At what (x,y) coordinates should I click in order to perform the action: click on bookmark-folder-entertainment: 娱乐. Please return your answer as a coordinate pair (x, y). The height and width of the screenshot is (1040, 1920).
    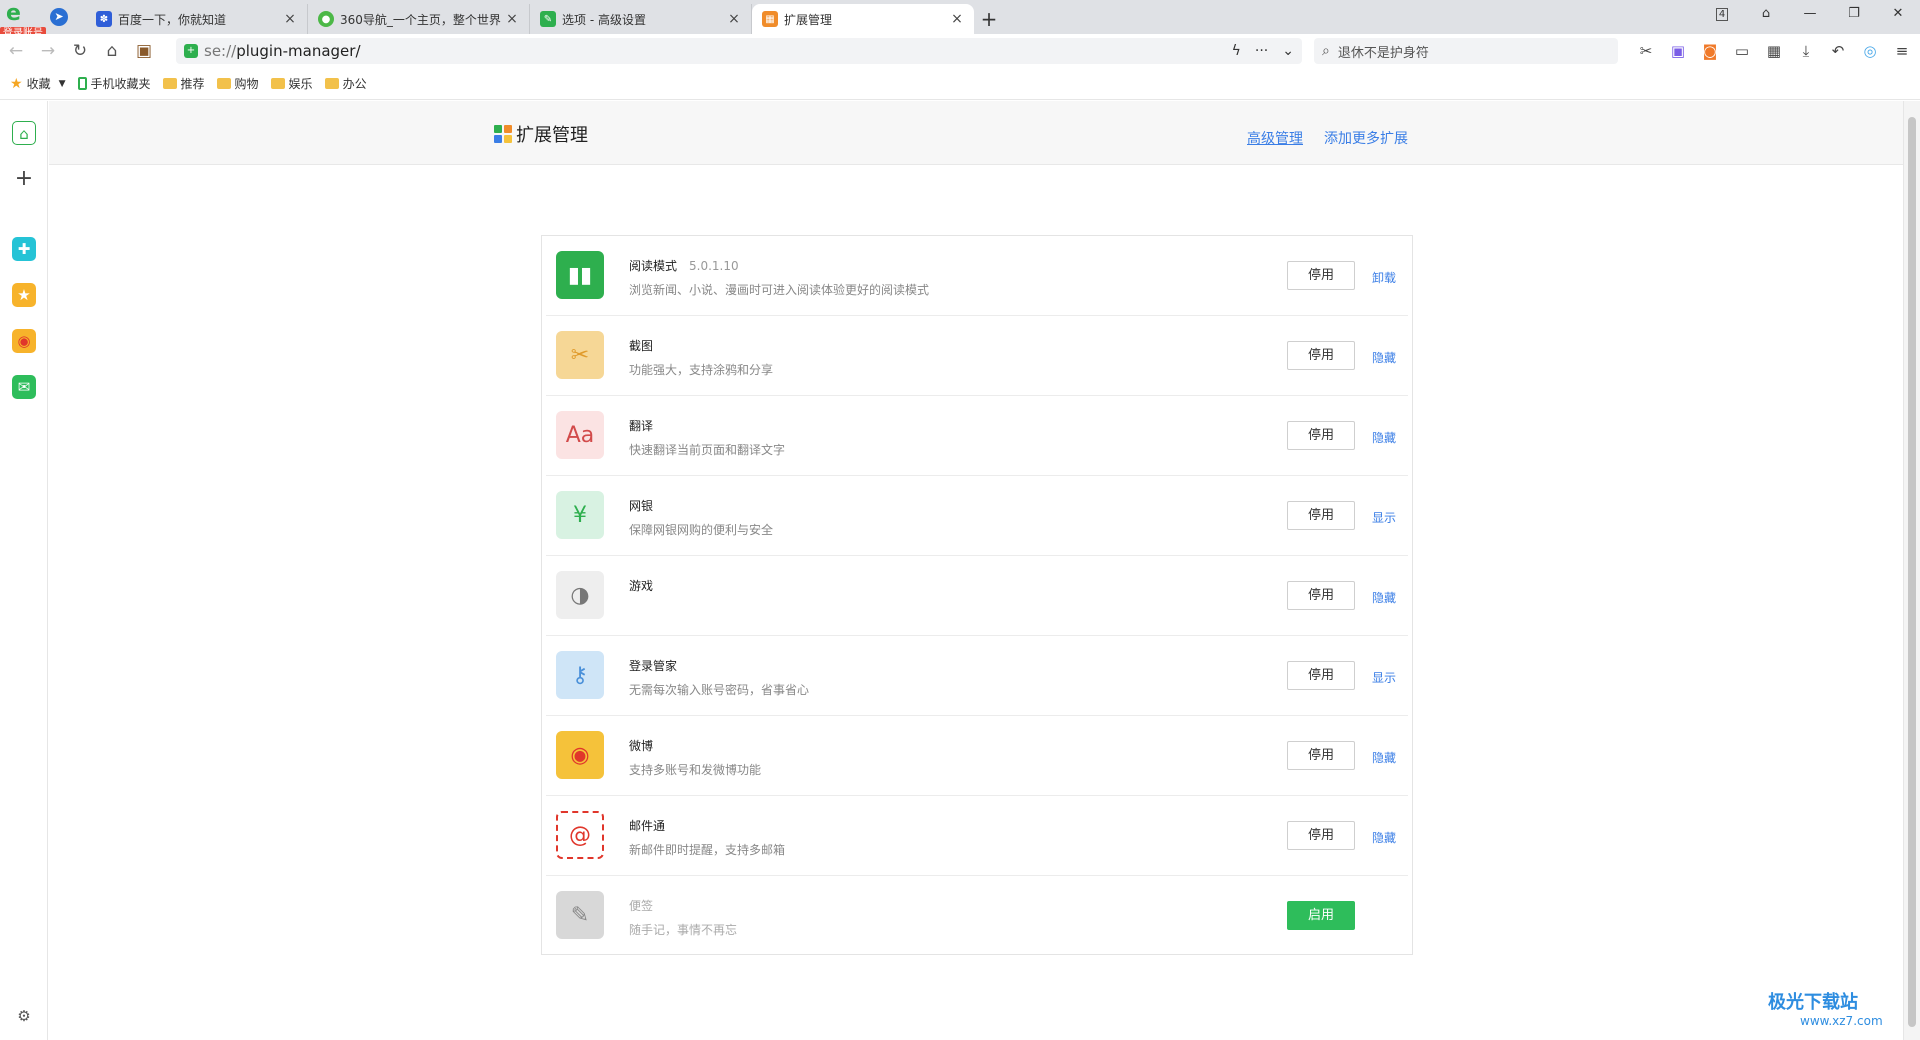
    Looking at the image, I should click on (291, 83).